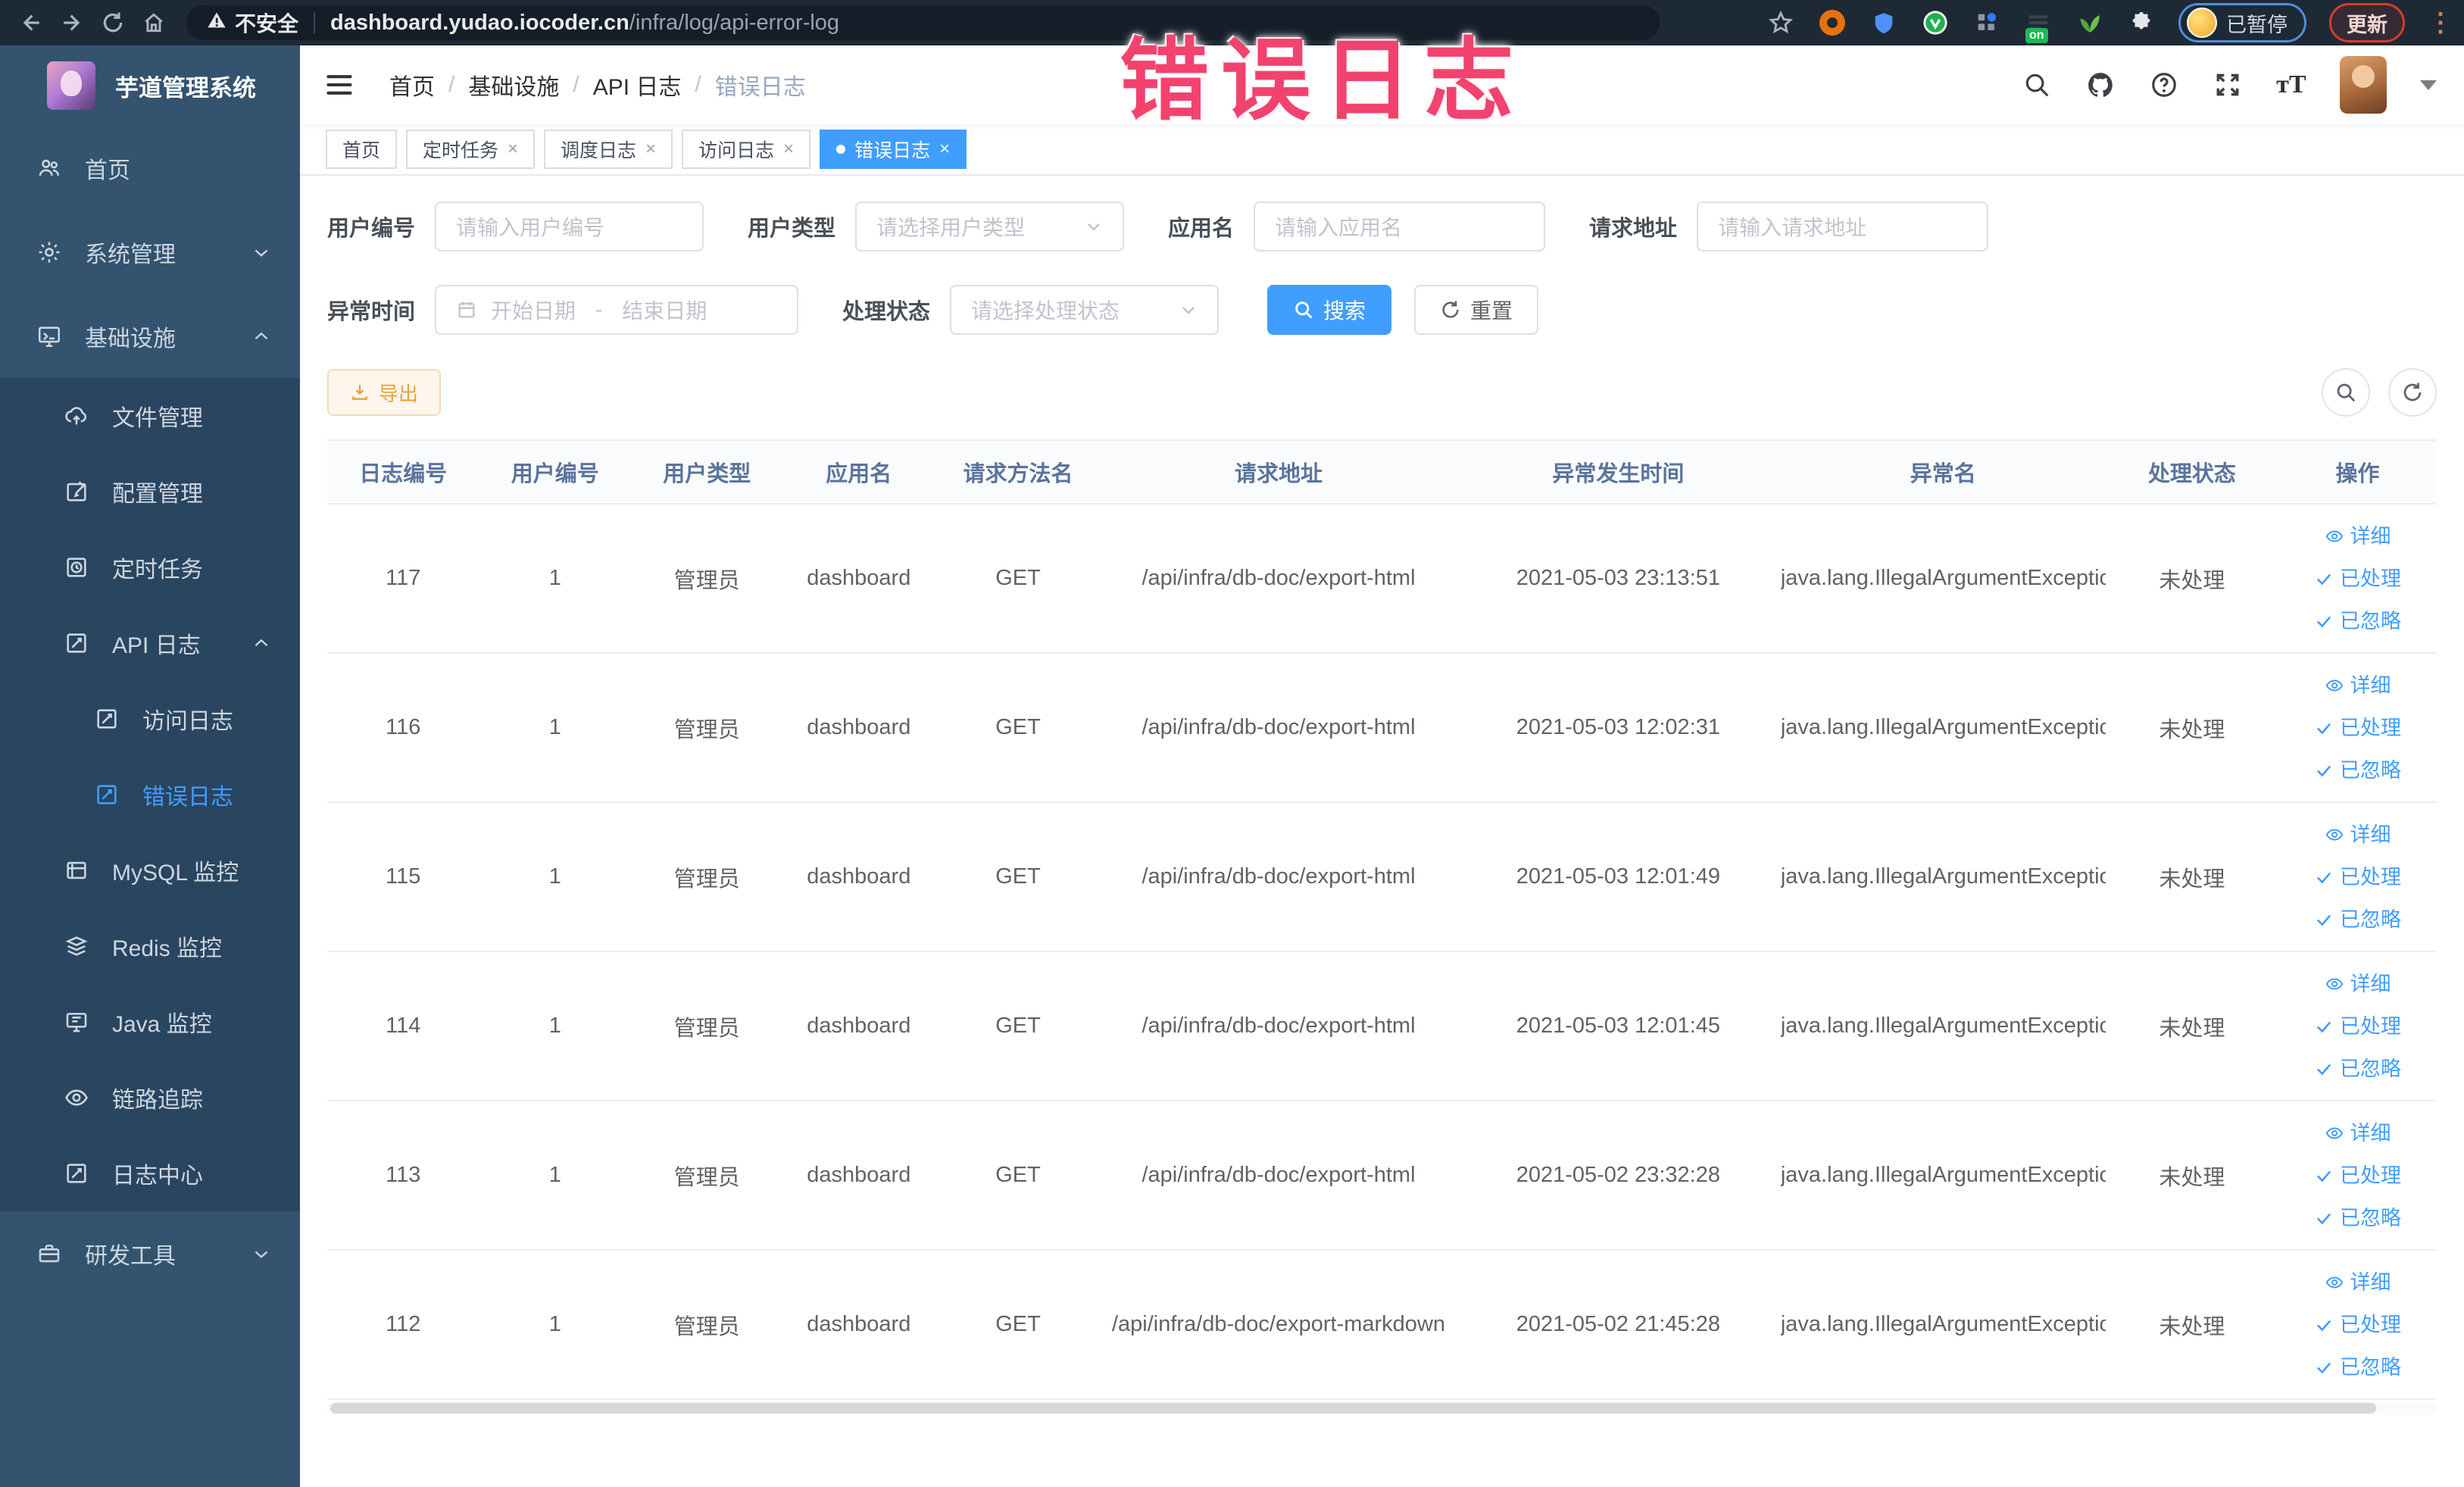 This screenshot has height=1487, width=2464. Describe the element at coordinates (1780, 22) in the screenshot. I see `bookmark-star-icon` at that location.